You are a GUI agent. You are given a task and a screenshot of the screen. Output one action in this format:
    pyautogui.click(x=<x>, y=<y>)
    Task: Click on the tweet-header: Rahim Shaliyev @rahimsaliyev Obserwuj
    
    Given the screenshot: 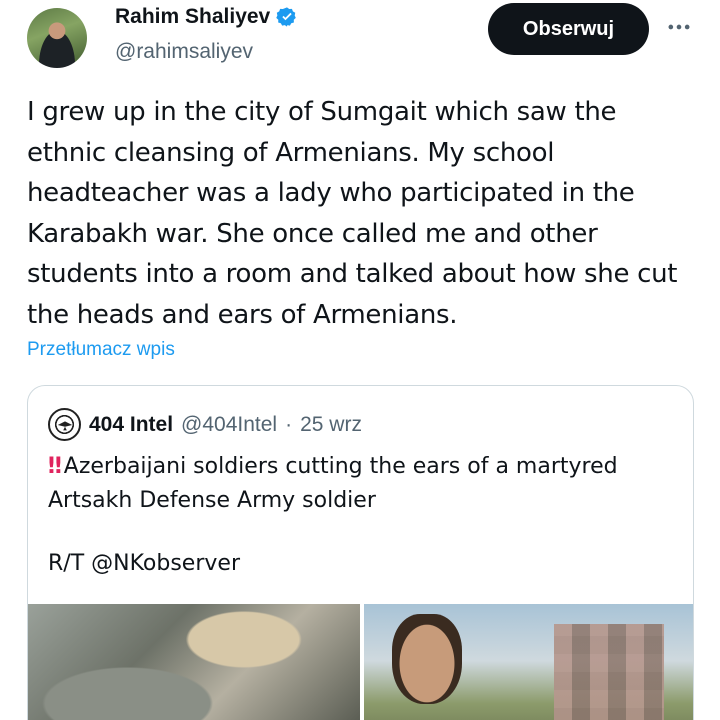 What is the action you would take?
    pyautogui.click(x=360, y=40)
    